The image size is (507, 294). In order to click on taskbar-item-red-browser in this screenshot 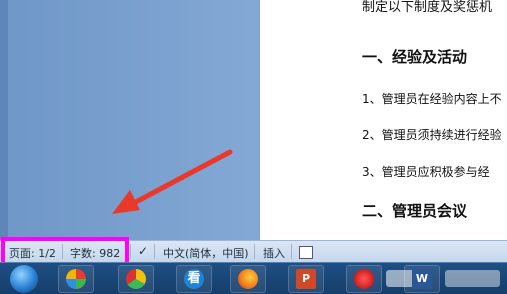, I will do `click(364, 279)`.